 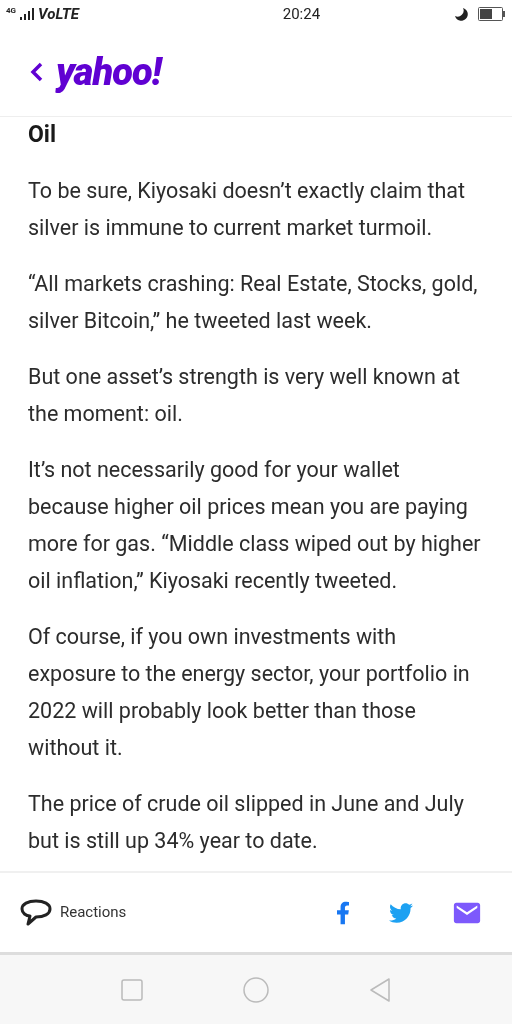 What do you see at coordinates (58, 14) in the screenshot?
I see `carrier-label: VoLTE` at bounding box center [58, 14].